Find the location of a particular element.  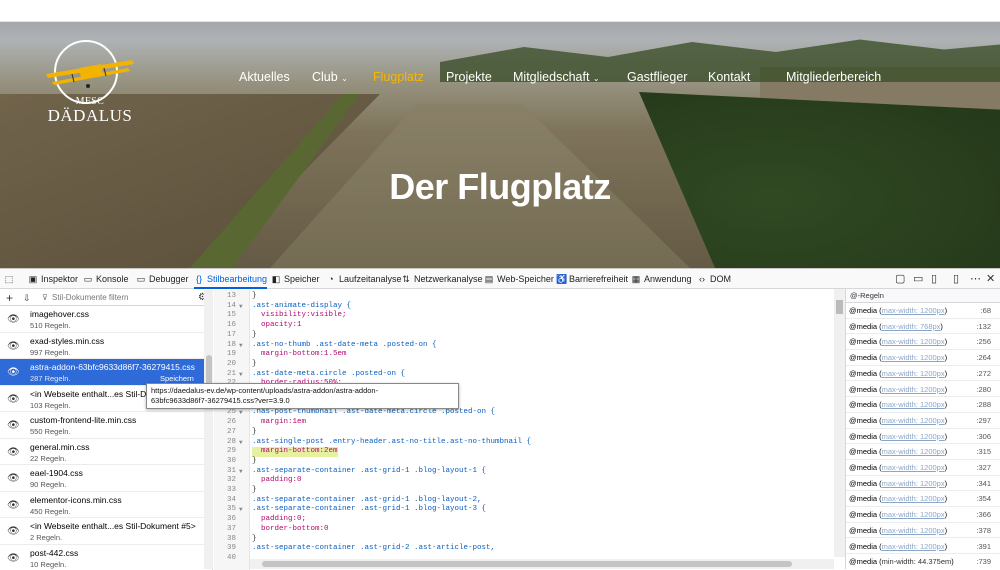

code-line: 27} is located at coordinates (514, 433).